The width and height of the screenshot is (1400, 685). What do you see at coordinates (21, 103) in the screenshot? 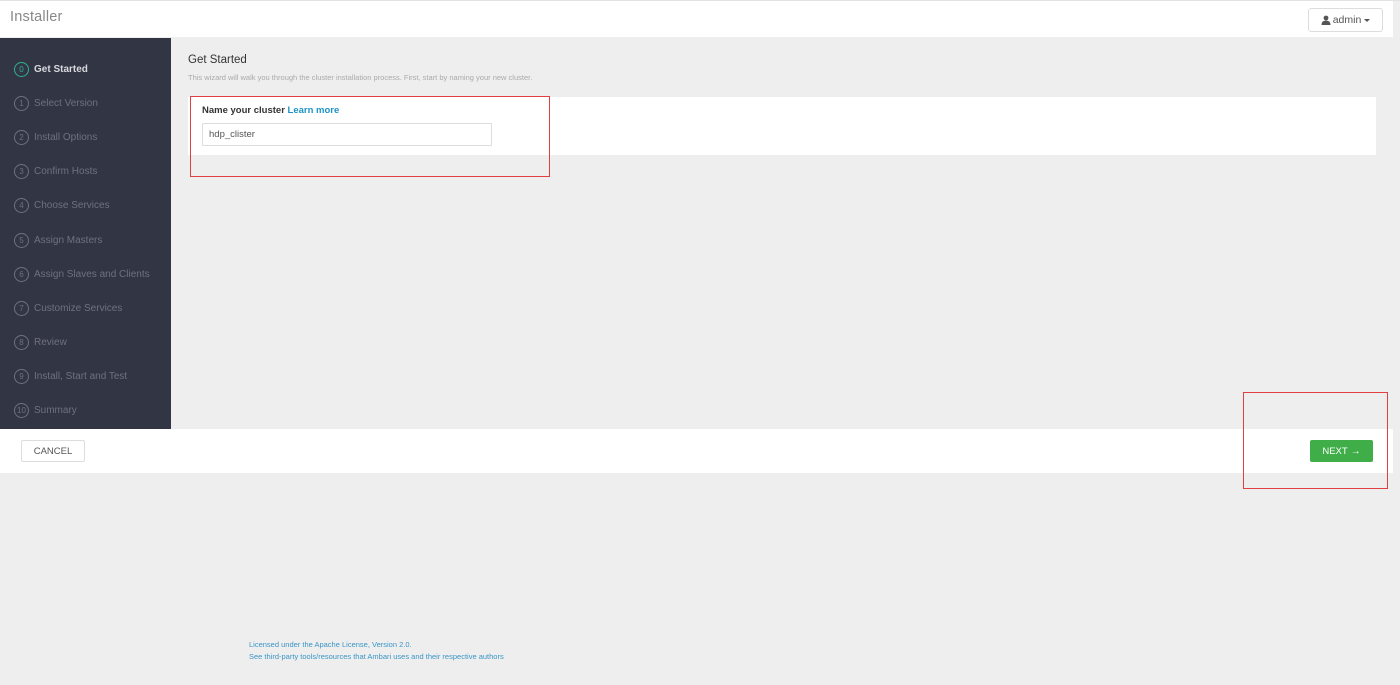
I see `step-number-icon: 1` at bounding box center [21, 103].